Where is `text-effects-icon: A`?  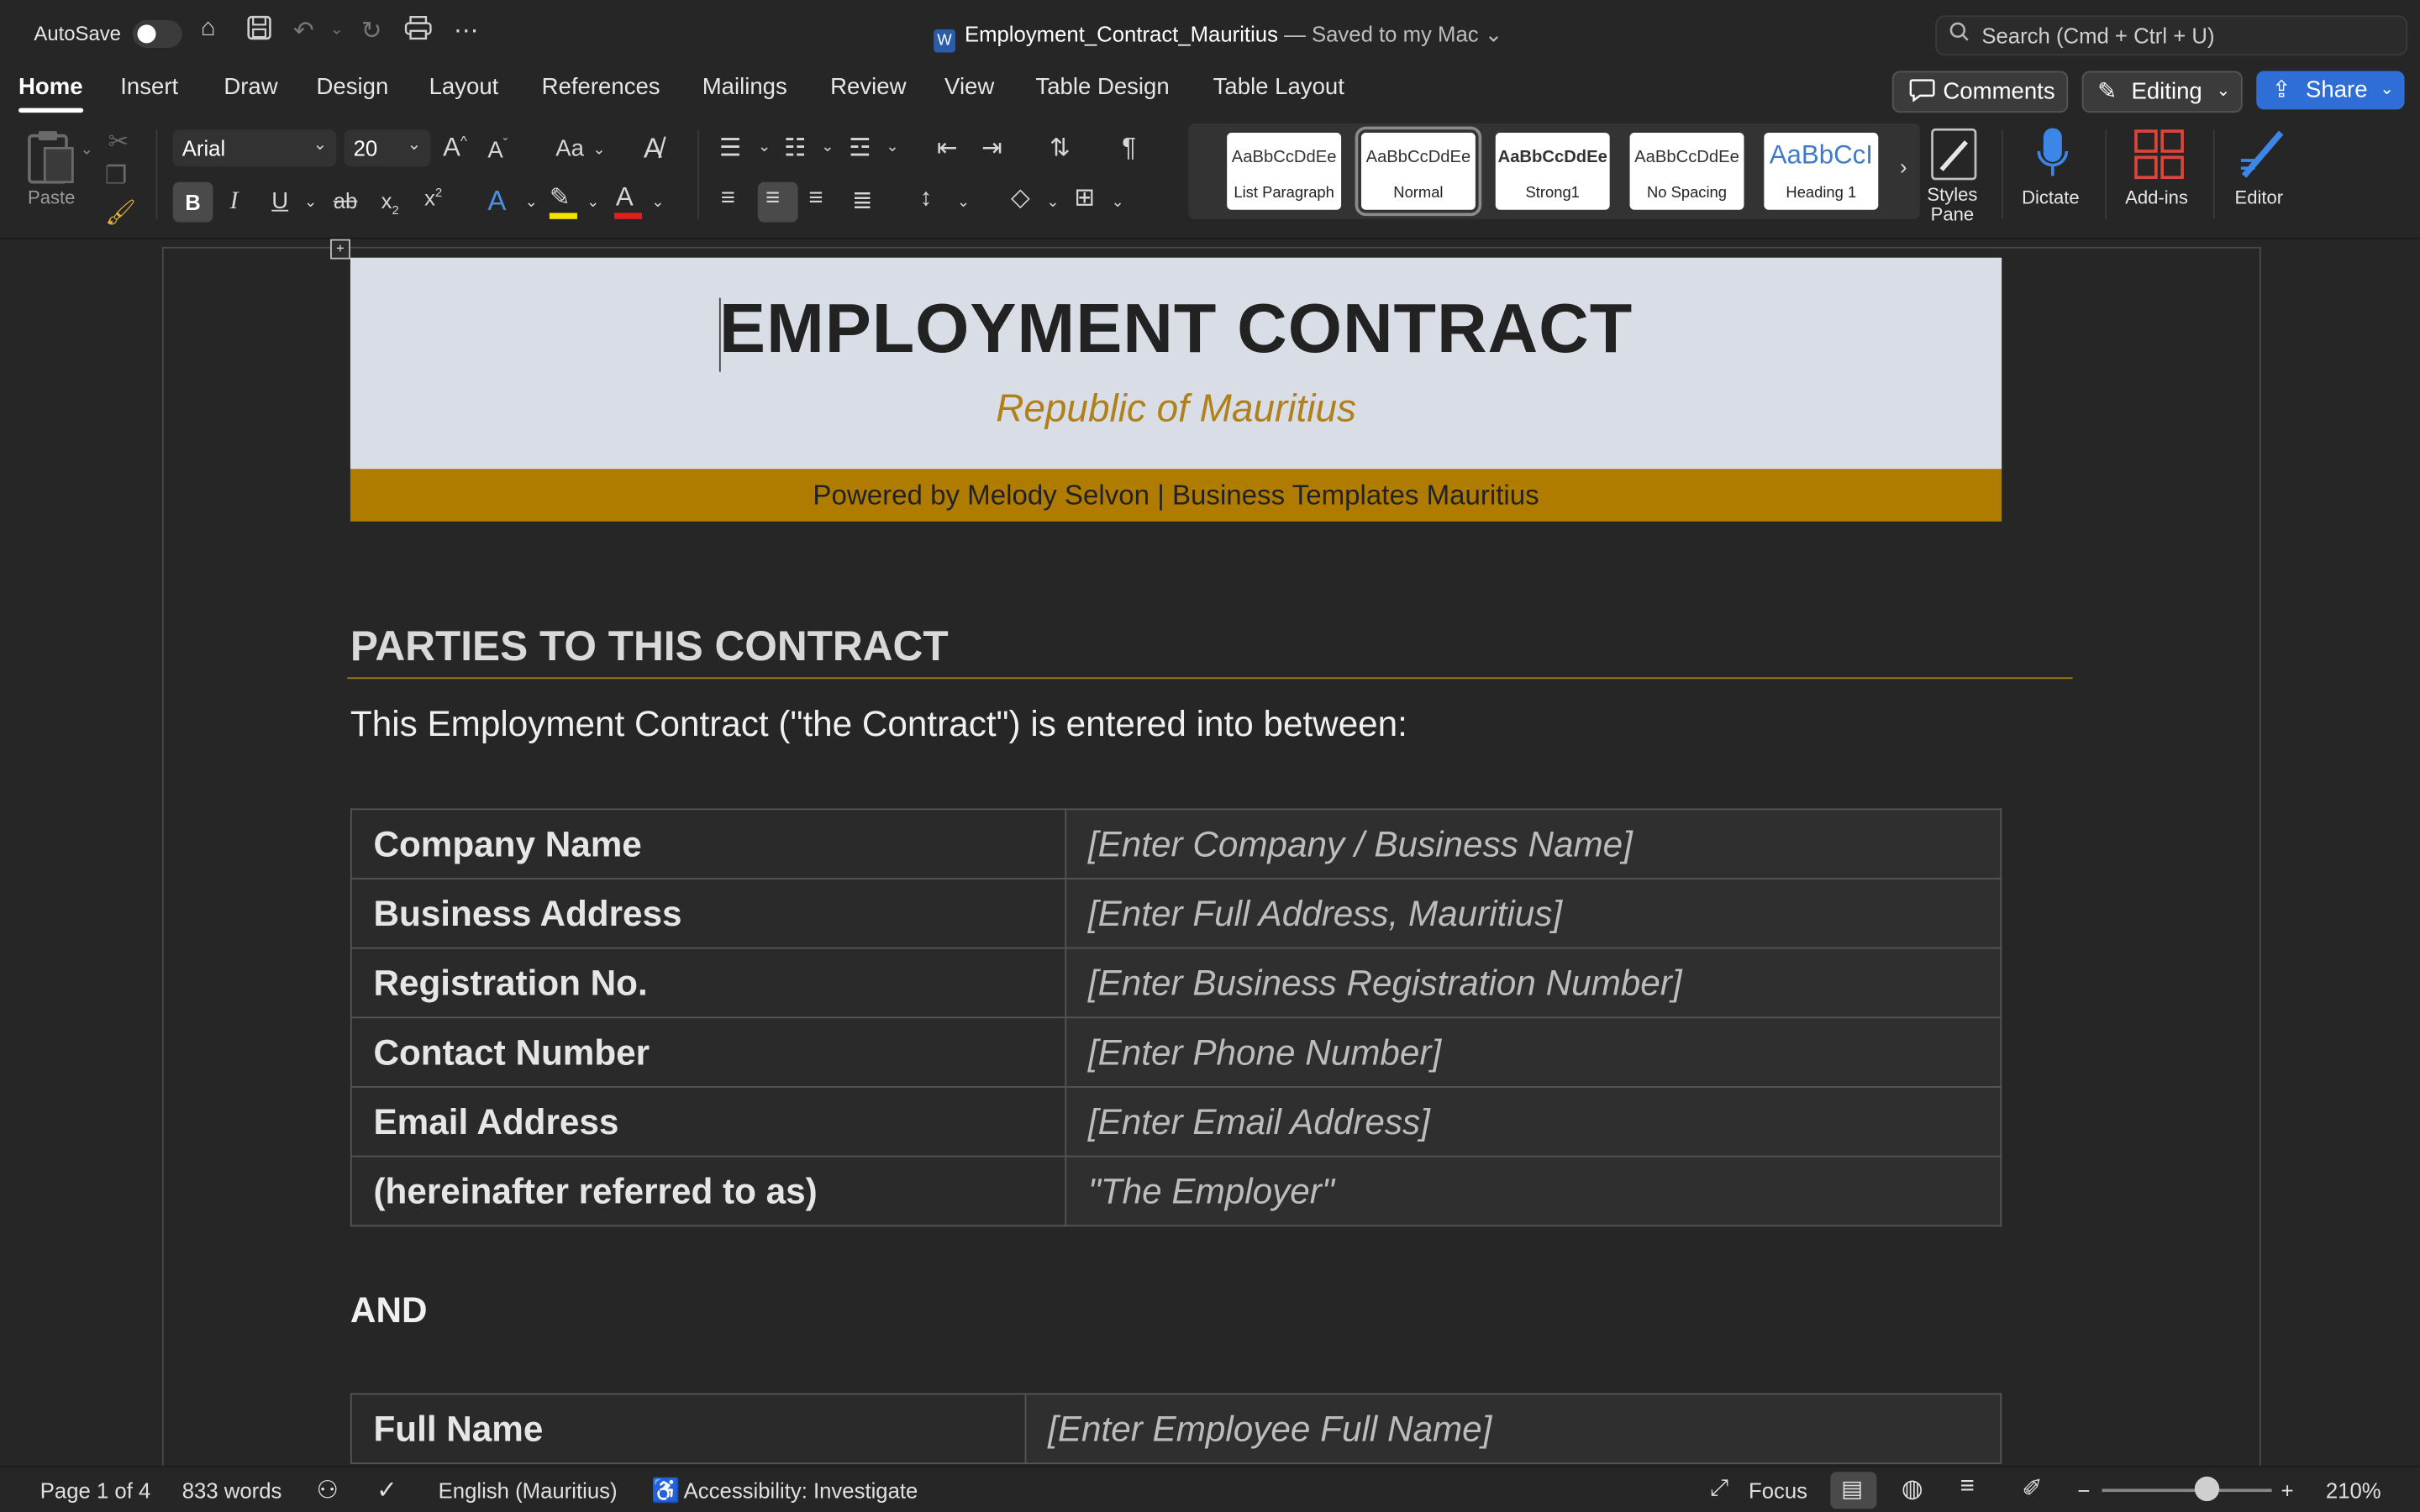
text-effects-icon: A is located at coordinates (496, 201).